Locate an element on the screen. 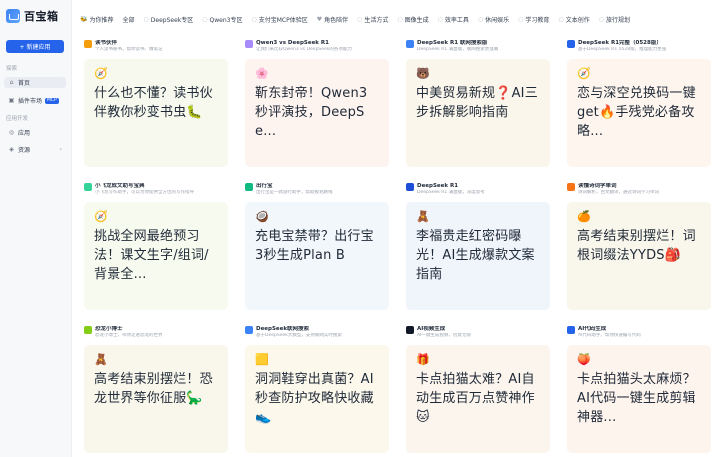 This screenshot has width=720, height=457. app-card: AI视频生成 AI一键生成视频，创意无限 🎁 卡点拍猫太难？AI自动生成百万点赞神作🐱 is located at coordinates (478, 389).